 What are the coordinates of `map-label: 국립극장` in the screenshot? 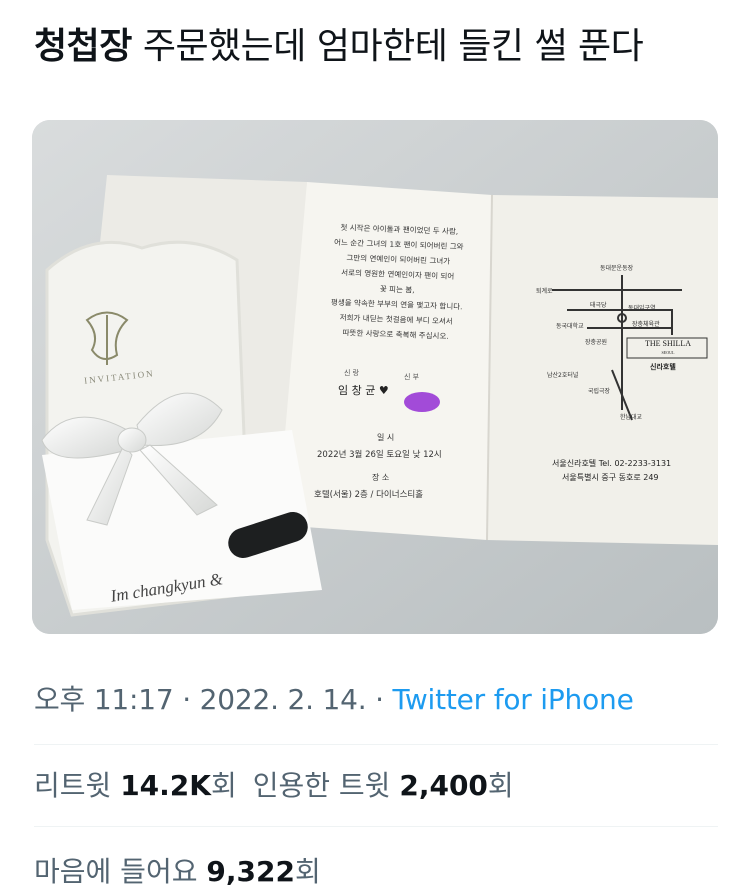 It's located at (599, 391).